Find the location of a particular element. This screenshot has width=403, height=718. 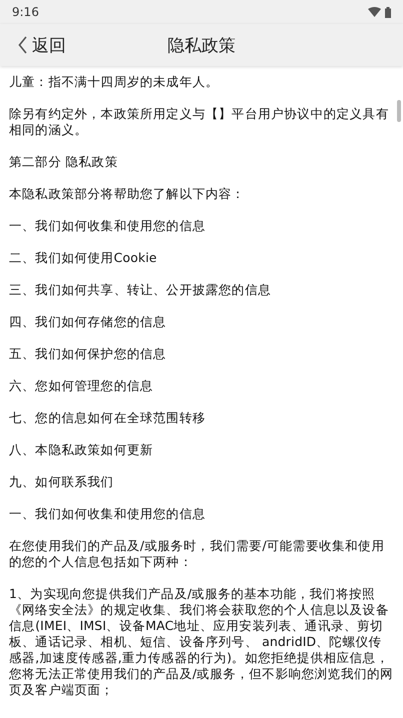

policy-paragraph: 六、您如何管理您的信息 is located at coordinates (81, 386).